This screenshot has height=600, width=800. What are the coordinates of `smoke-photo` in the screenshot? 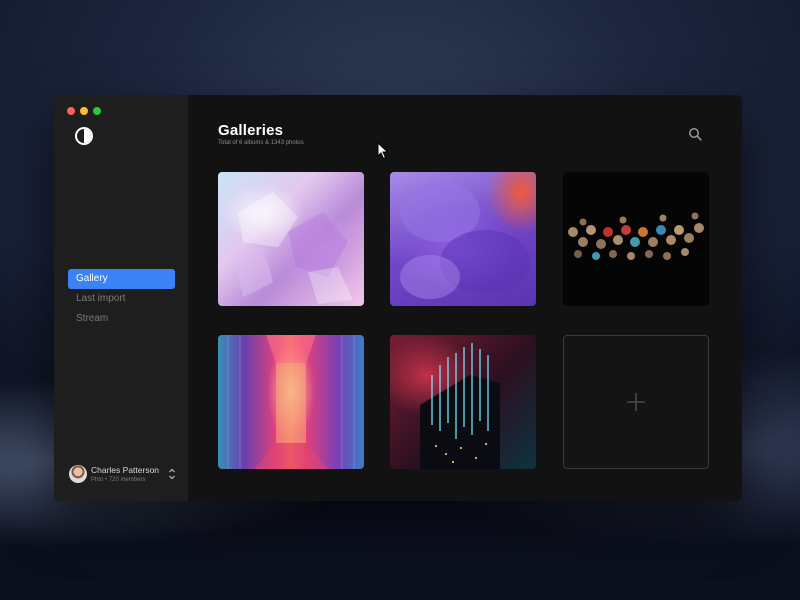 It's located at (465, 240).